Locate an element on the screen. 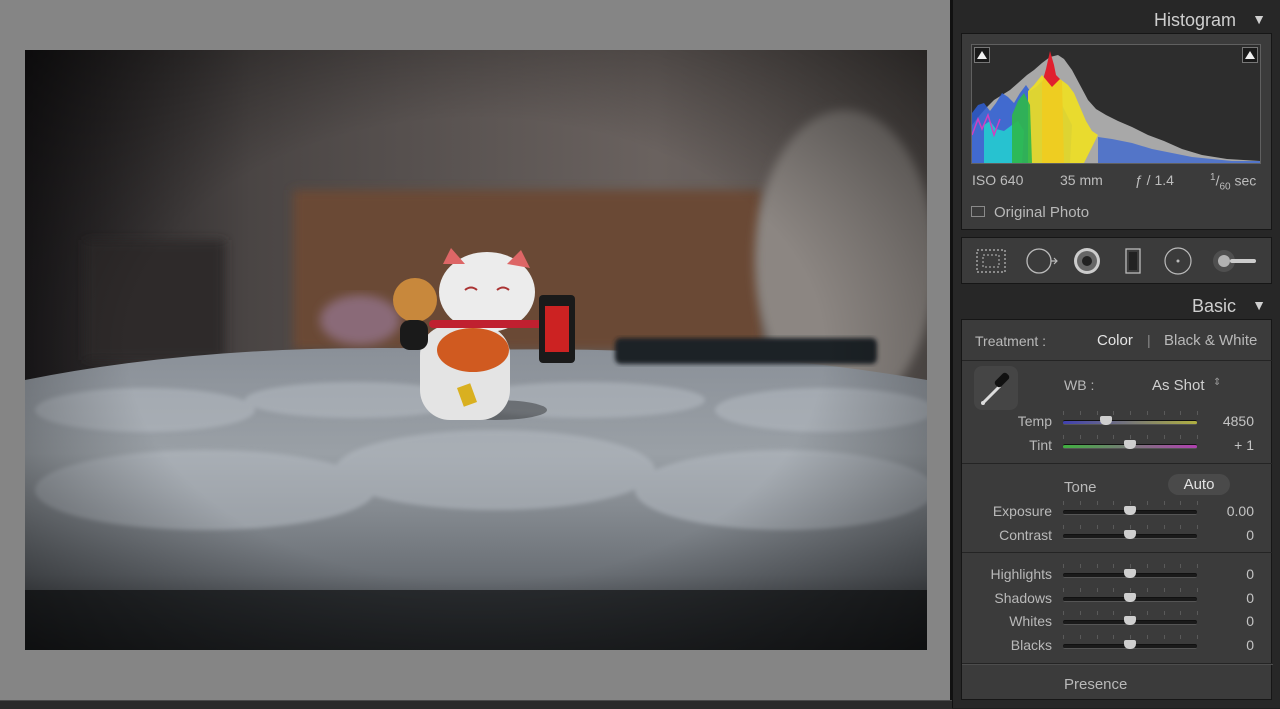 This screenshot has height=709, width=1280. shadows-value: 0 is located at coordinates (1224, 598).